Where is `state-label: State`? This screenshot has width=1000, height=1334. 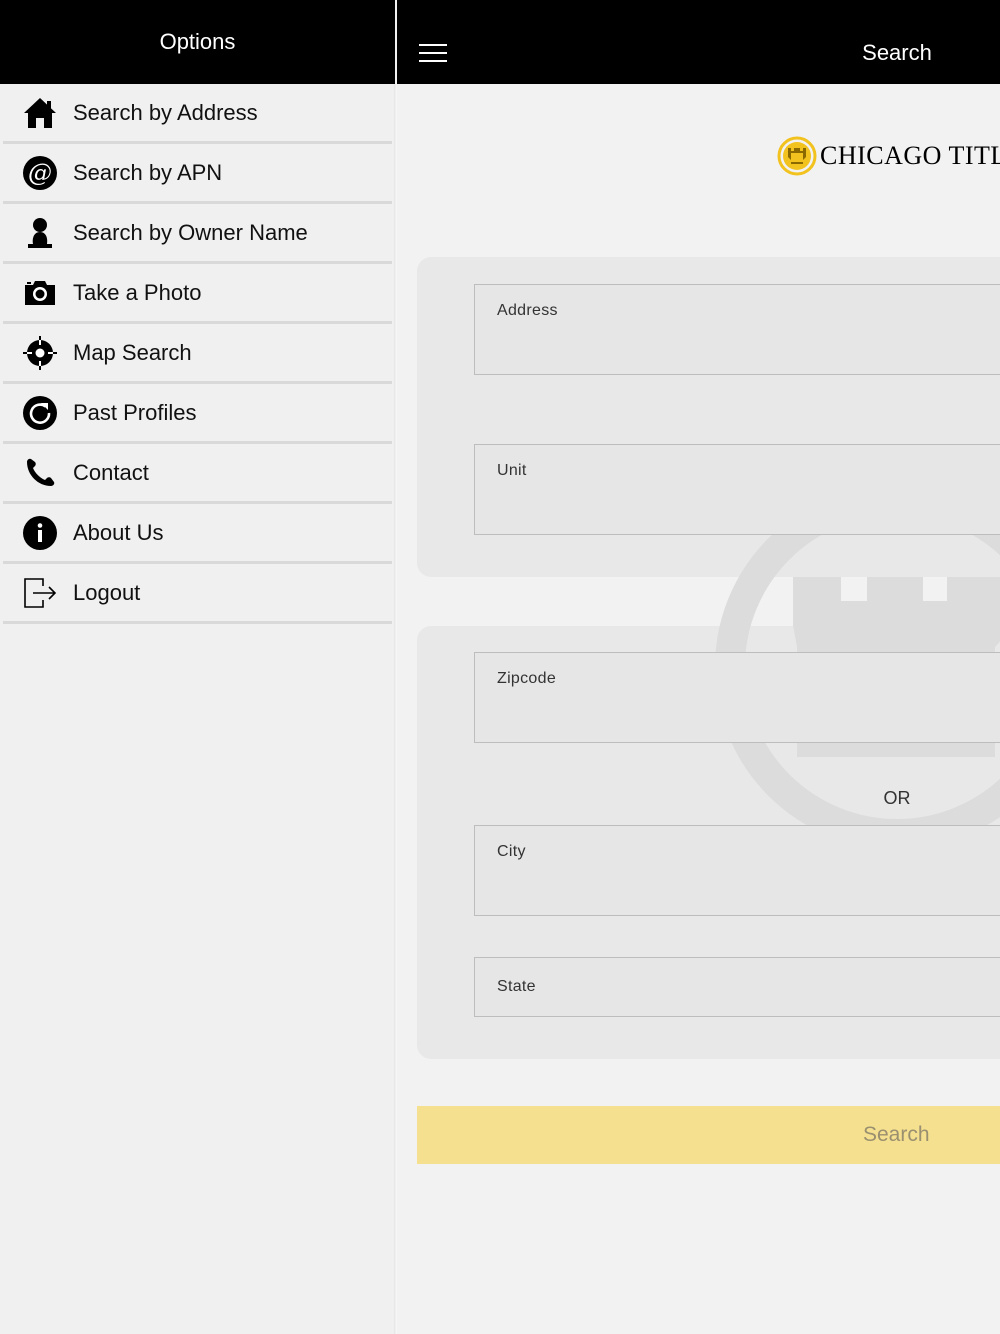
state-label: State is located at coordinates (516, 986).